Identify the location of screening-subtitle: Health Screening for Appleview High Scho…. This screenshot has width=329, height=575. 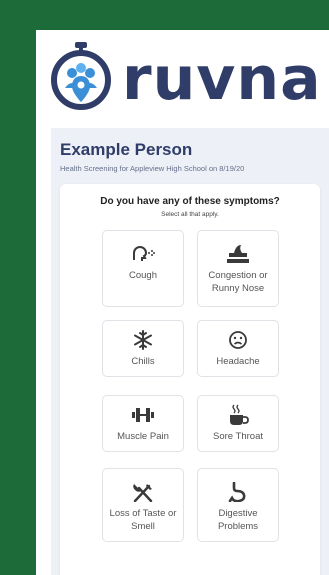
(152, 168).